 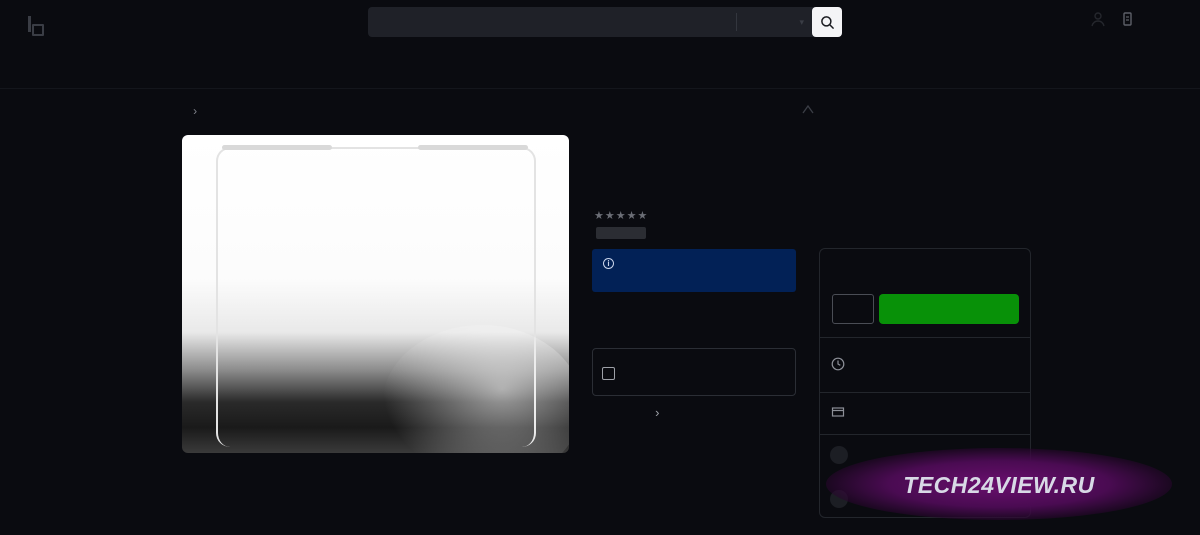 What do you see at coordinates (608, 373) in the screenshot?
I see `option-checkbox` at bounding box center [608, 373].